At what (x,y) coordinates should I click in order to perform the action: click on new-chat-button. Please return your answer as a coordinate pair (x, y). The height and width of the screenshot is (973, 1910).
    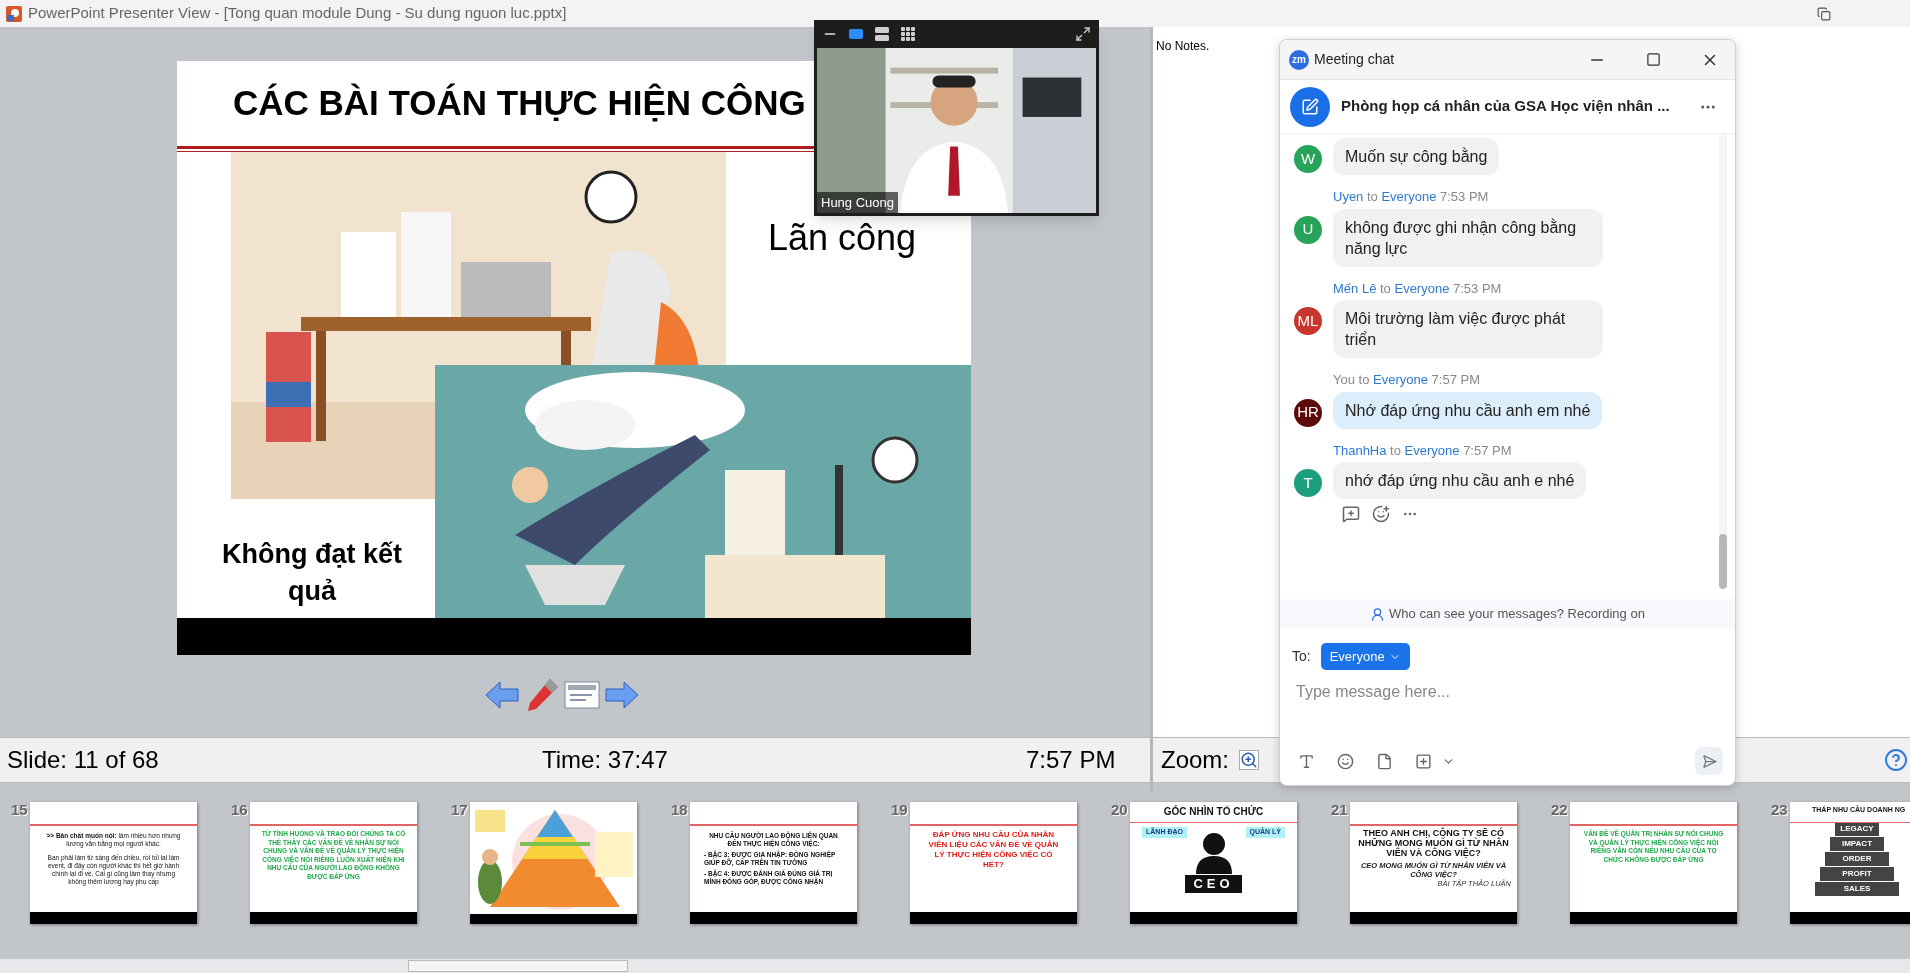
    Looking at the image, I should click on (1310, 106).